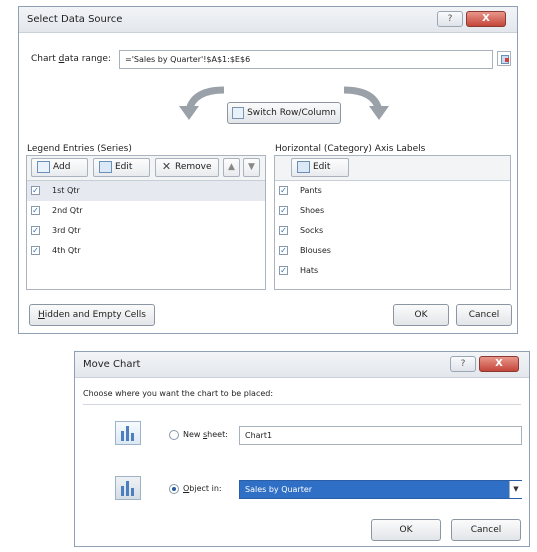  What do you see at coordinates (392, 251) in the screenshot?
I see `category-row: ✓ Blouses` at bounding box center [392, 251].